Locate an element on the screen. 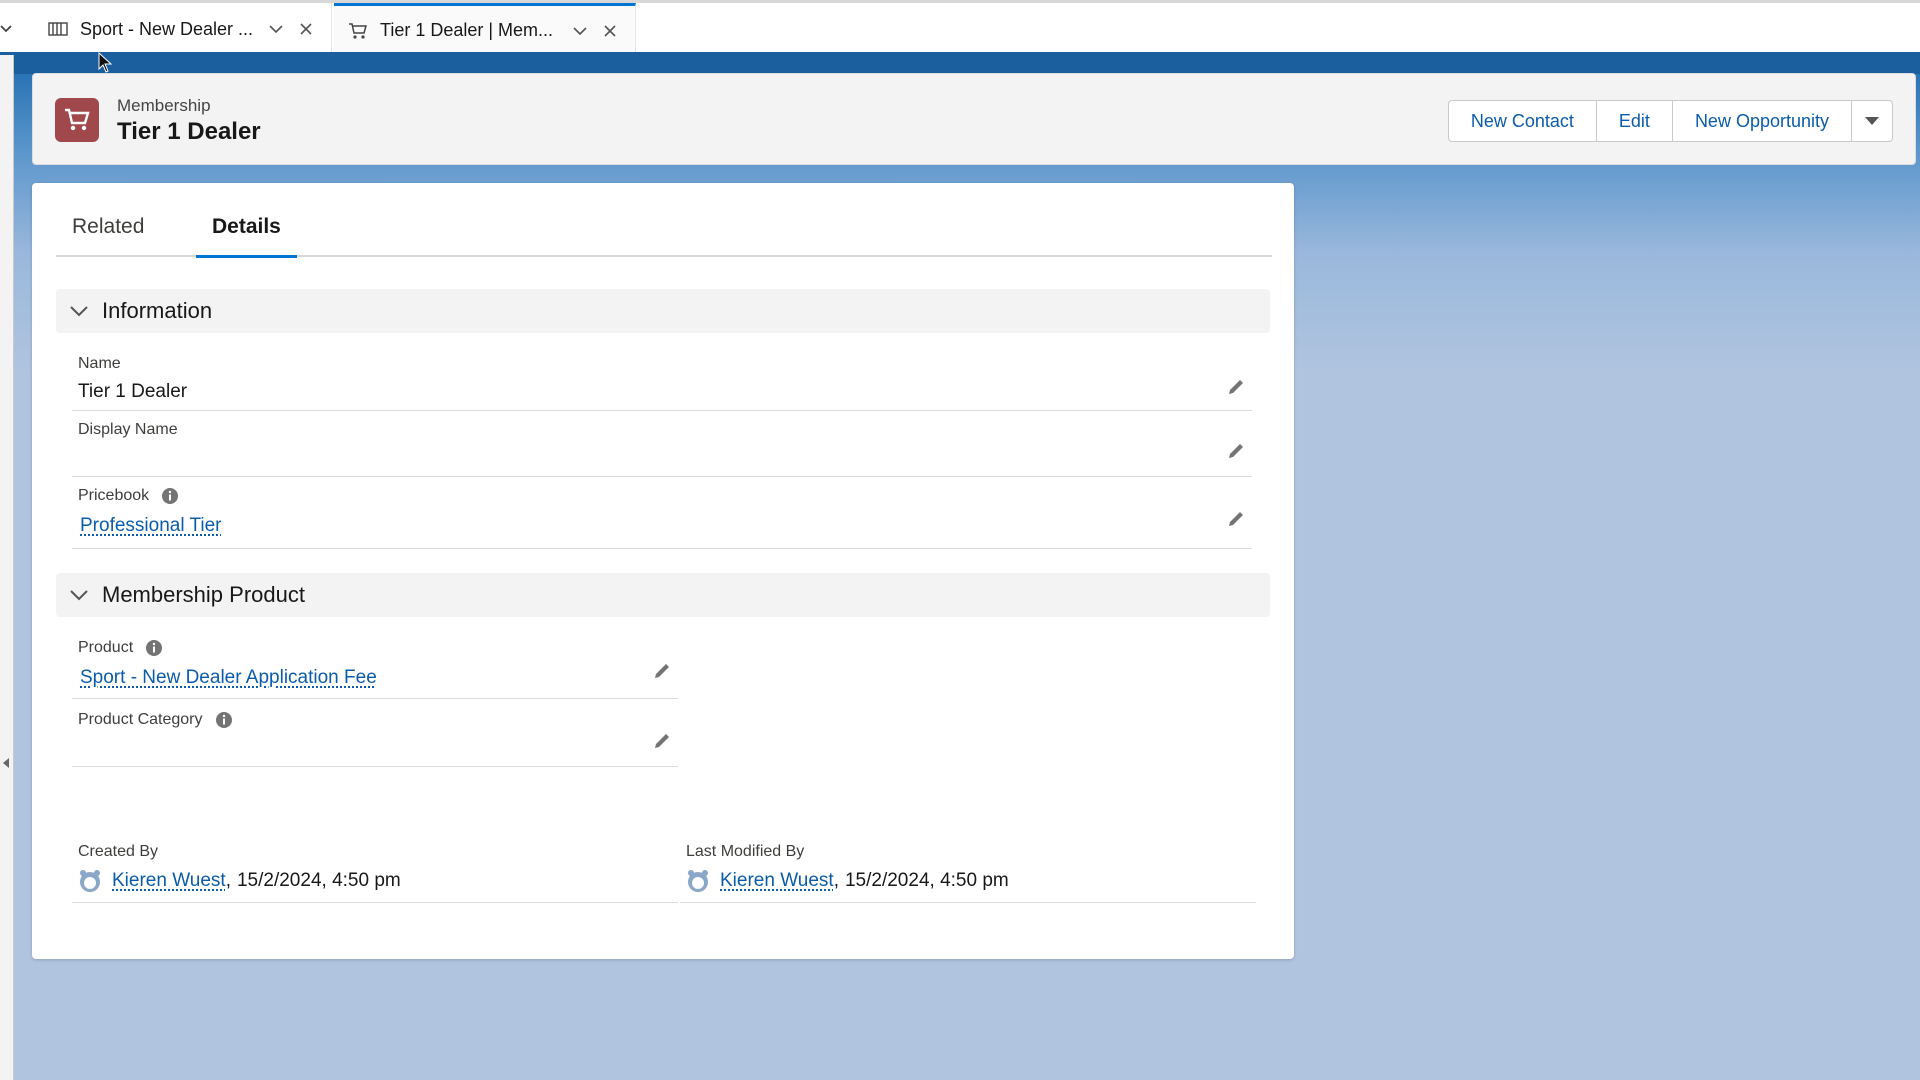  field-label: Last Modified By is located at coordinates (745, 851).